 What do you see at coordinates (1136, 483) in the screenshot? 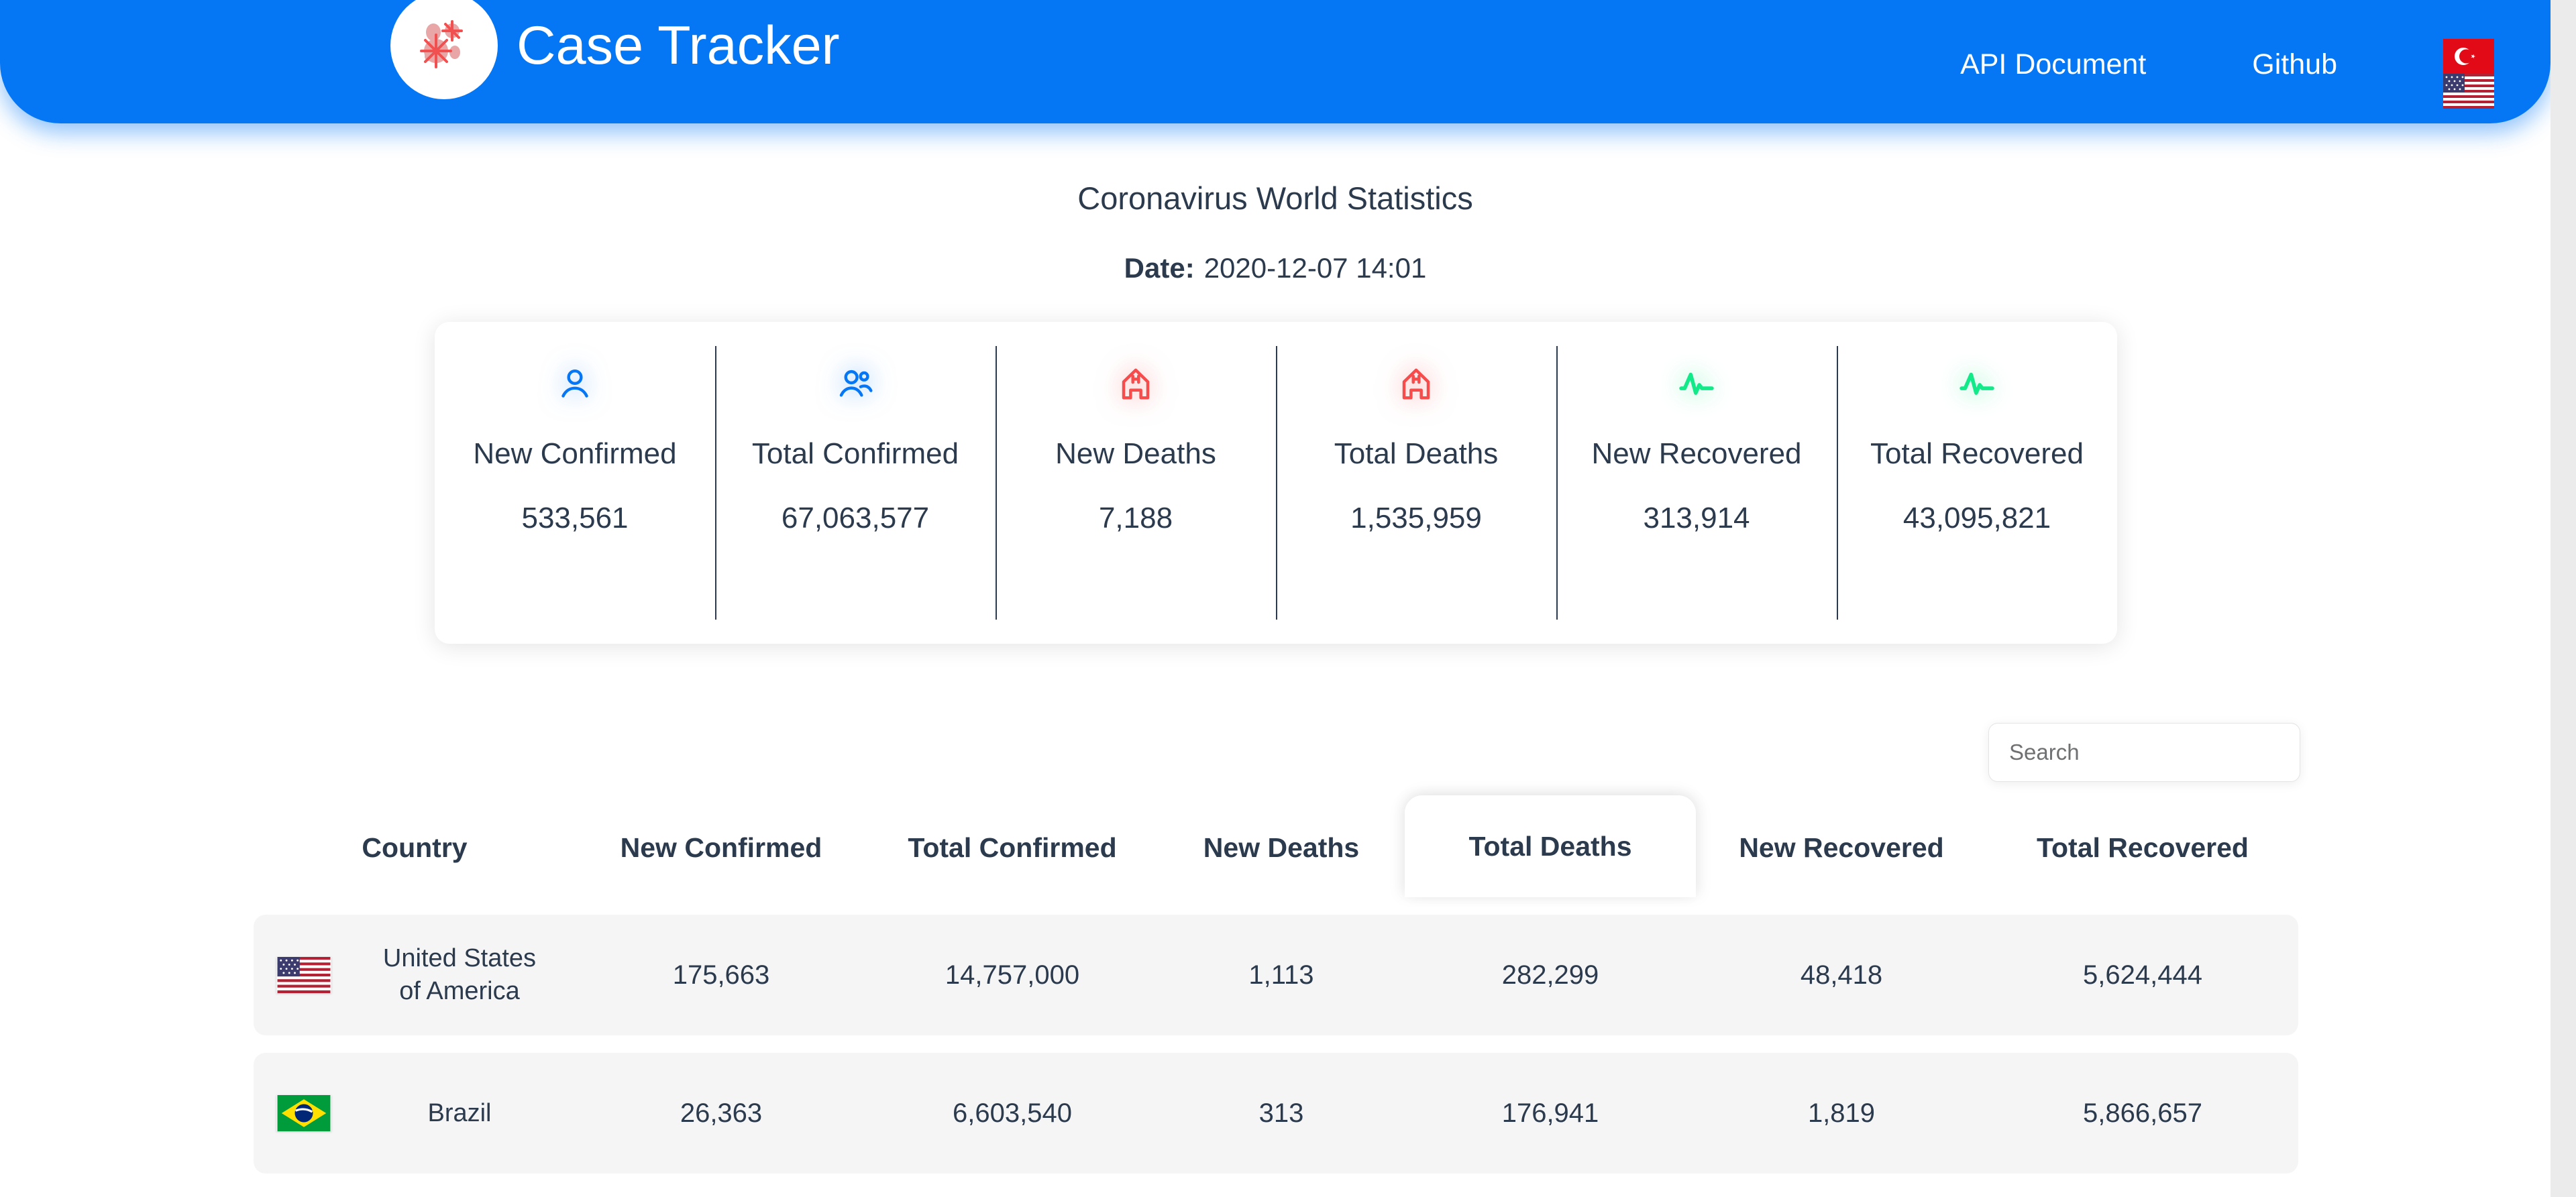
I see `stat-new-deaths: New Deaths 7,188` at bounding box center [1136, 483].